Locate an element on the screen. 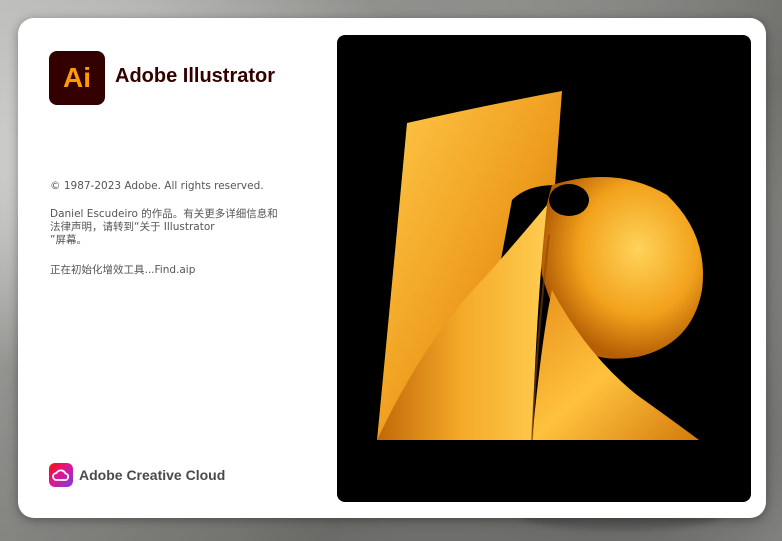 Image resolution: width=782 pixels, height=541 pixels. credits-line: ”屏幕。 is located at coordinates (68, 240).